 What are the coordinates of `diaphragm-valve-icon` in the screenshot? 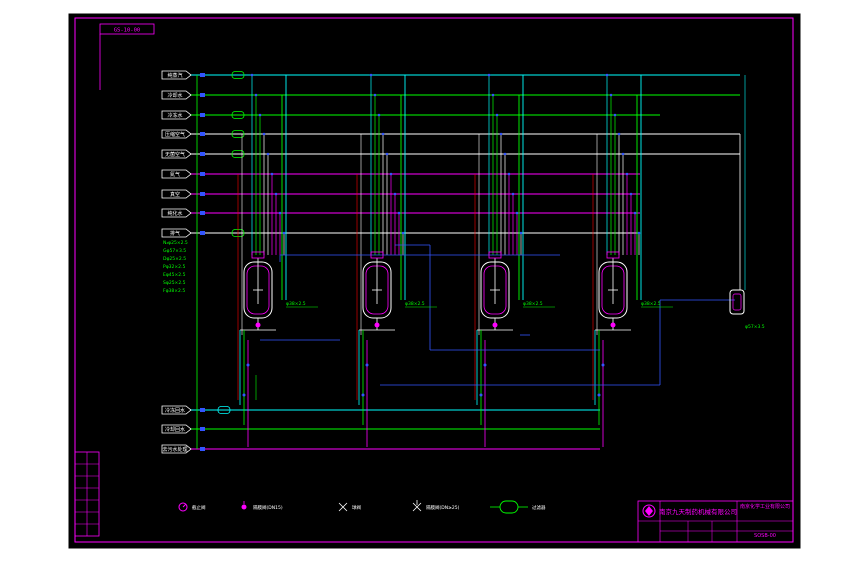 It's located at (244, 507).